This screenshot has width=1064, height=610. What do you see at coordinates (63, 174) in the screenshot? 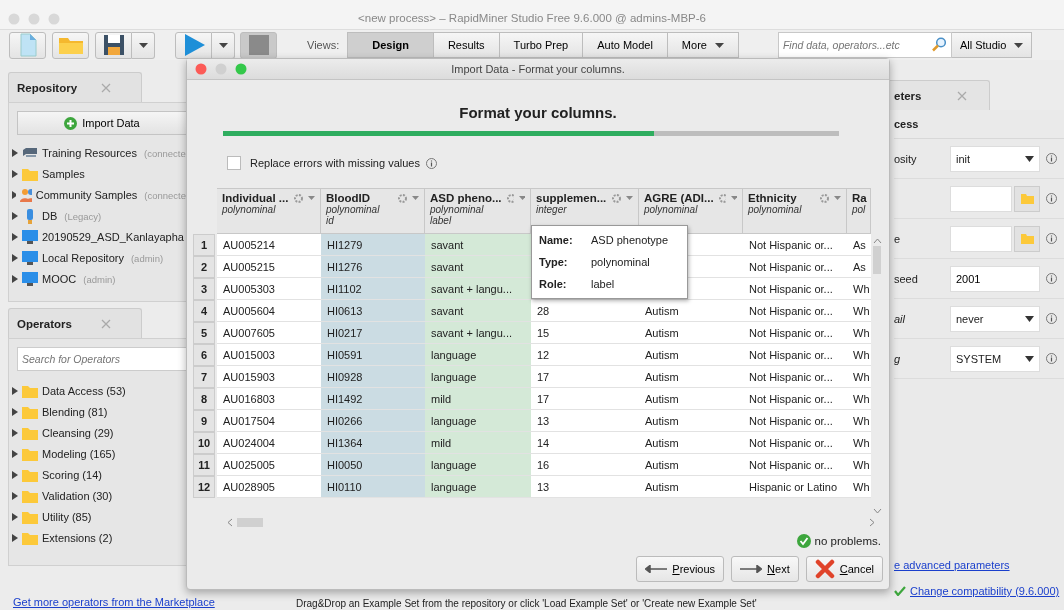
I see `repository-item: Samples` at bounding box center [63, 174].